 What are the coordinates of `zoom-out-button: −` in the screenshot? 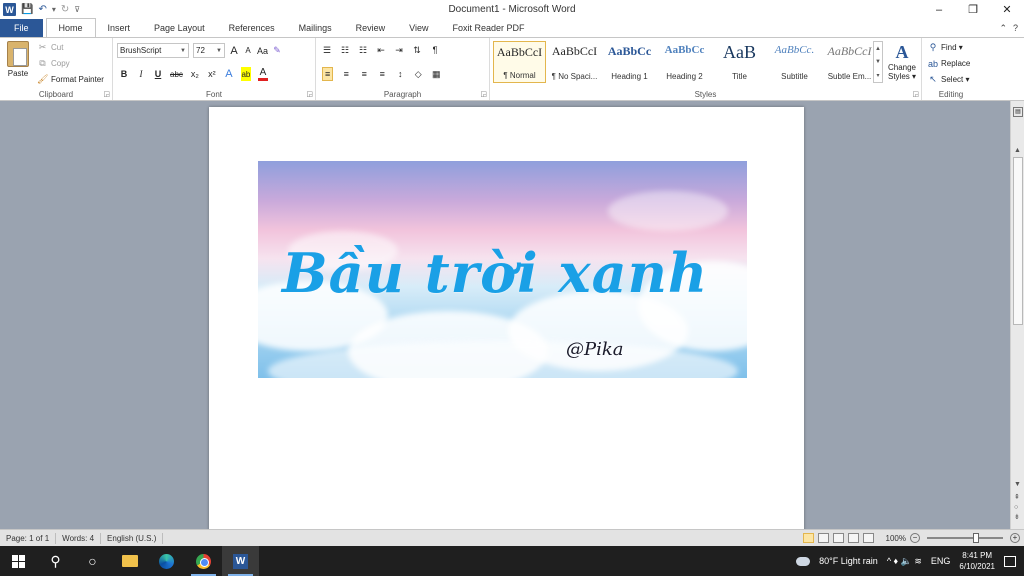 It's located at (915, 538).